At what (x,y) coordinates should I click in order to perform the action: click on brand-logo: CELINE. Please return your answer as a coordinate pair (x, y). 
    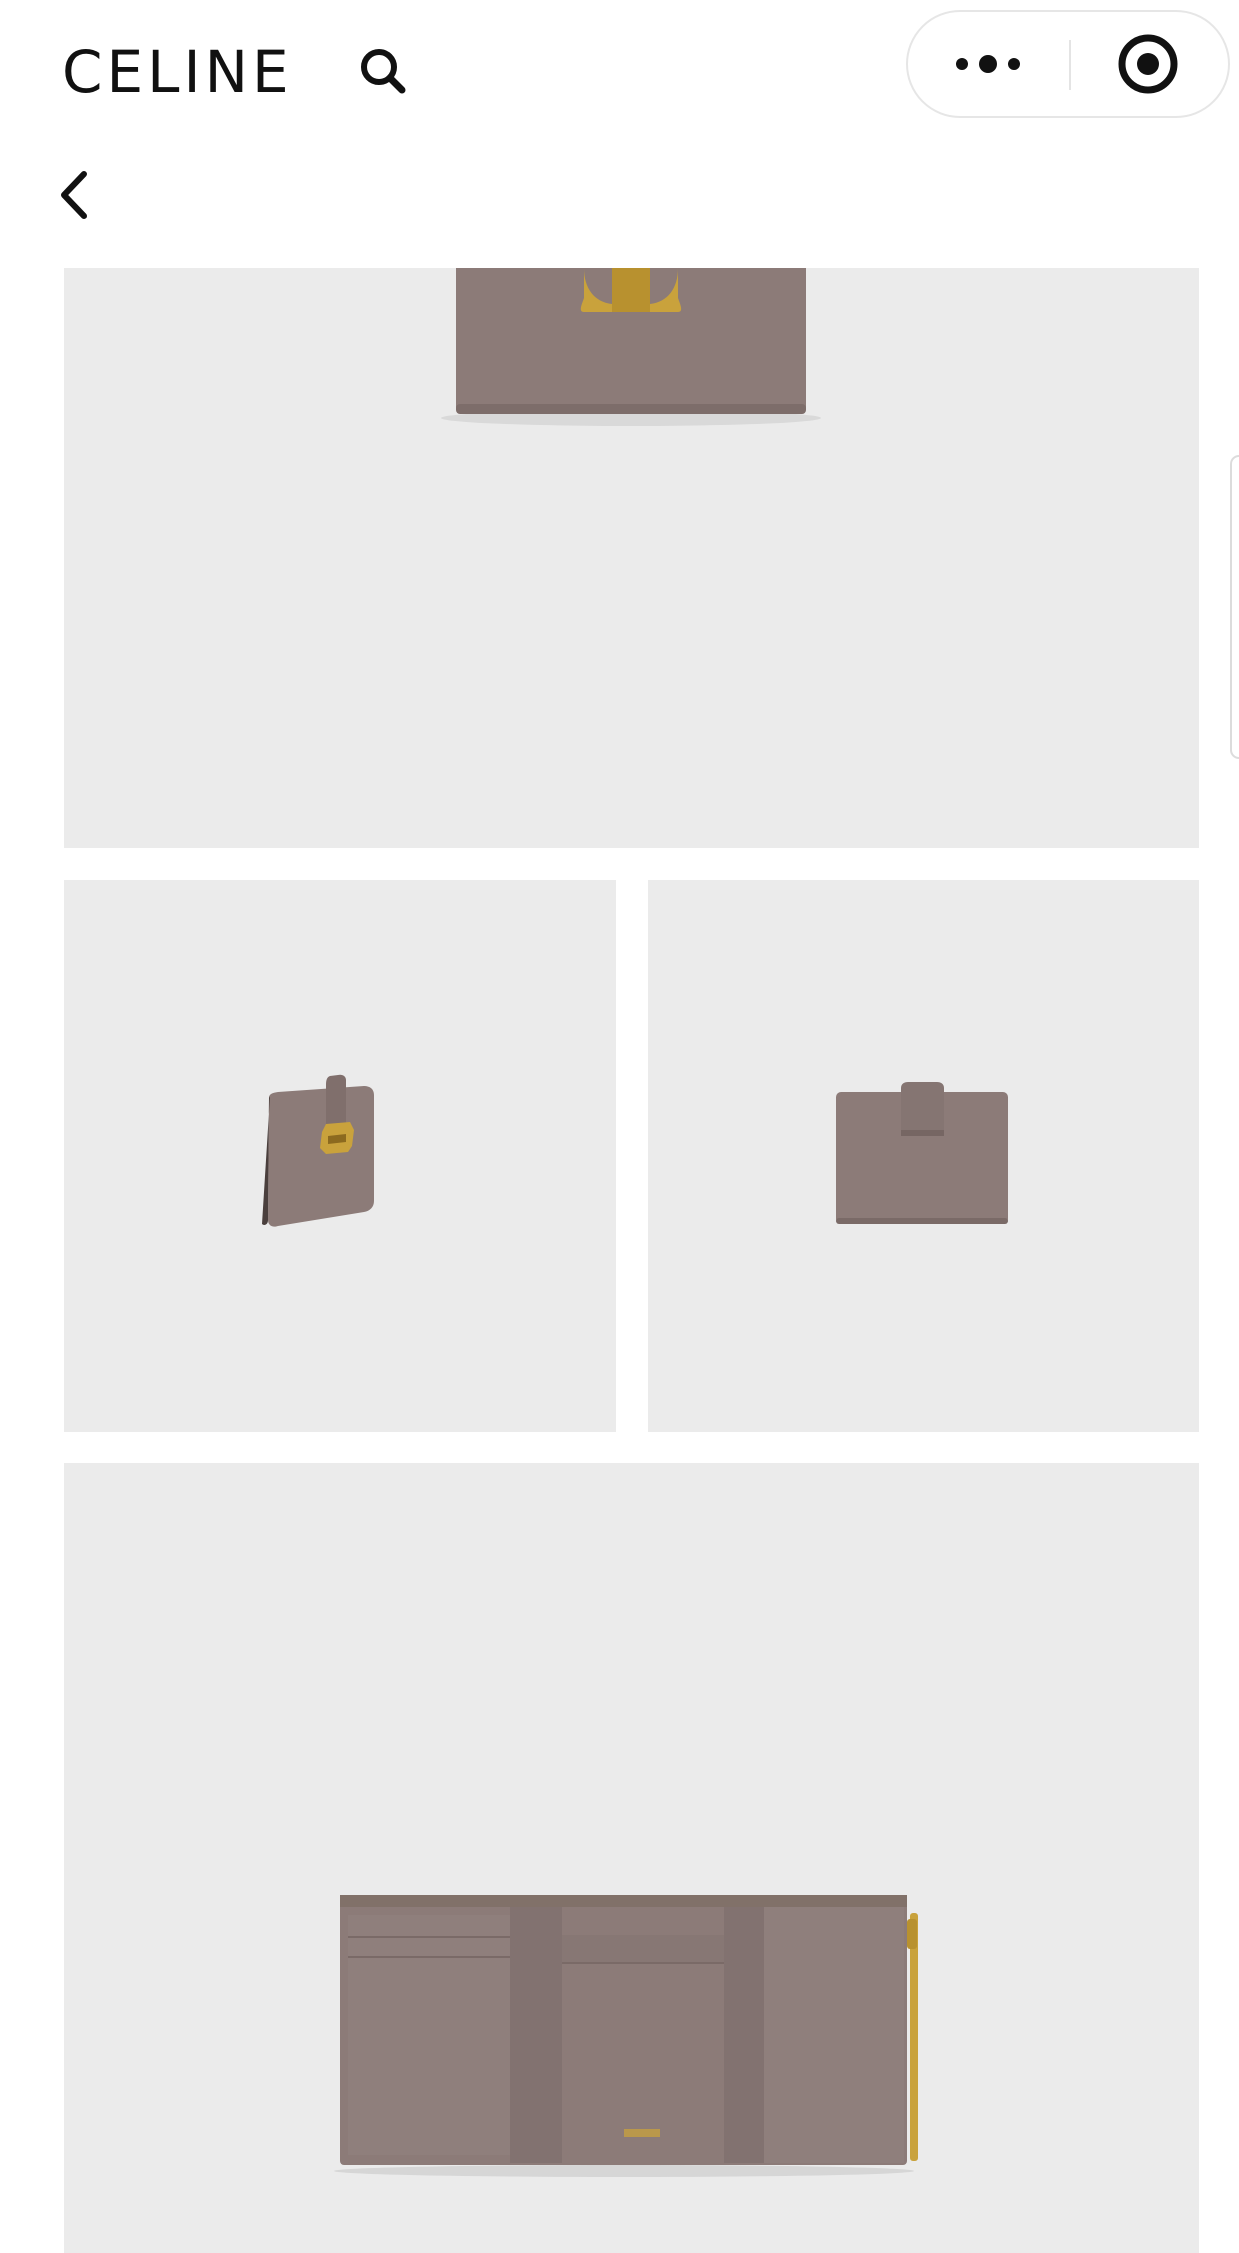
    Looking at the image, I should click on (177, 72).